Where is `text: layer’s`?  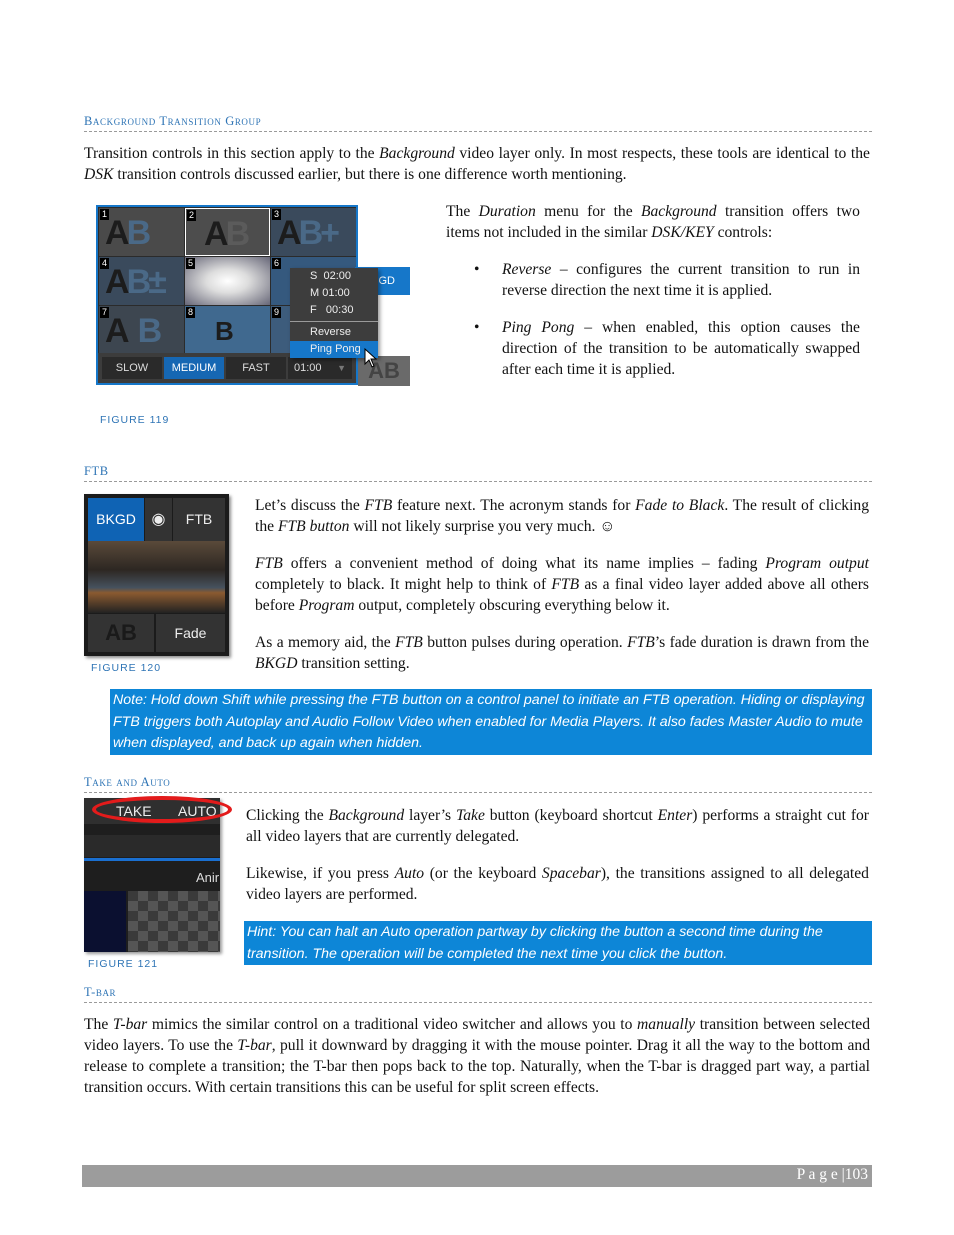
text: layer’s is located at coordinates (430, 815).